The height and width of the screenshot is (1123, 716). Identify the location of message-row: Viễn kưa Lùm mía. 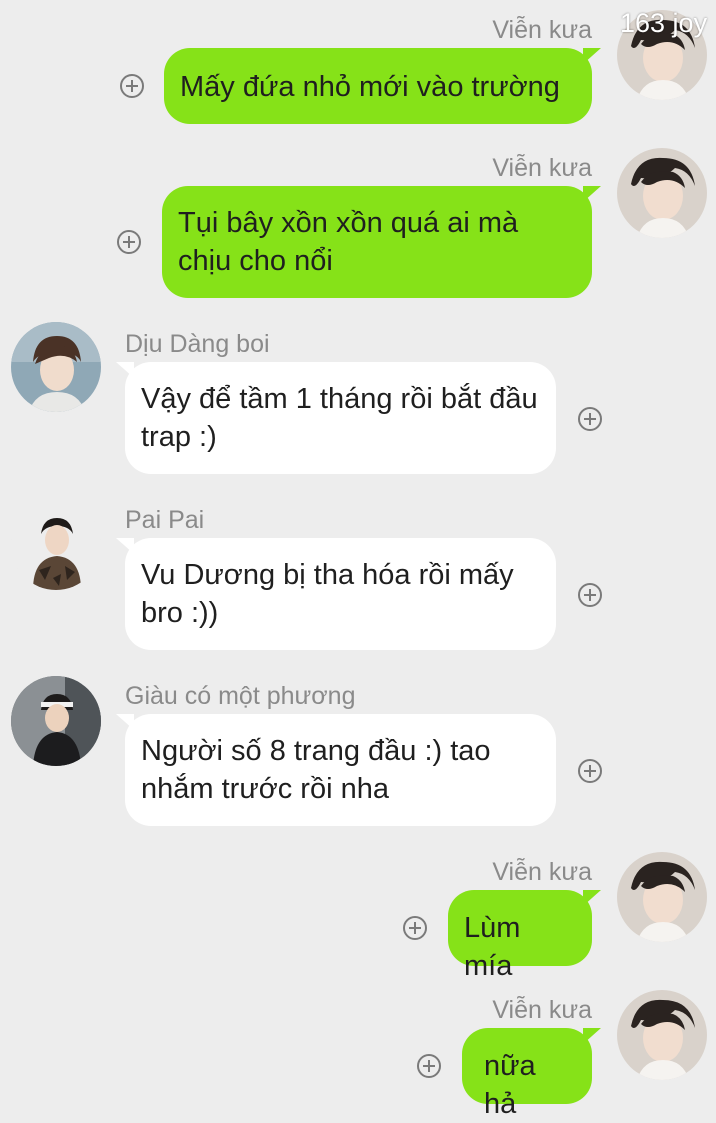
(358, 914).